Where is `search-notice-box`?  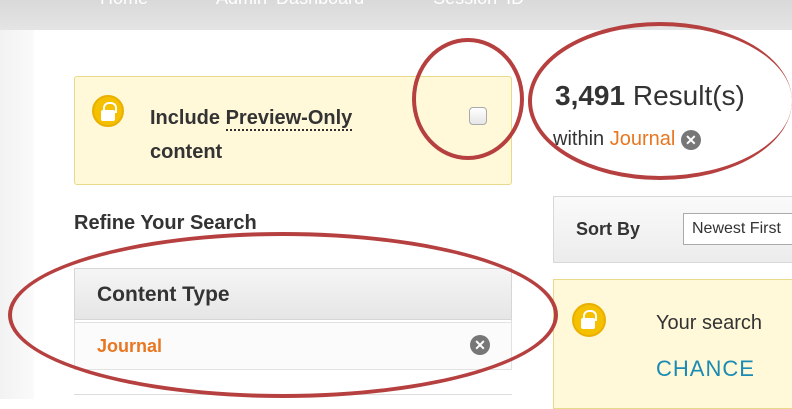 search-notice-box is located at coordinates (672, 344).